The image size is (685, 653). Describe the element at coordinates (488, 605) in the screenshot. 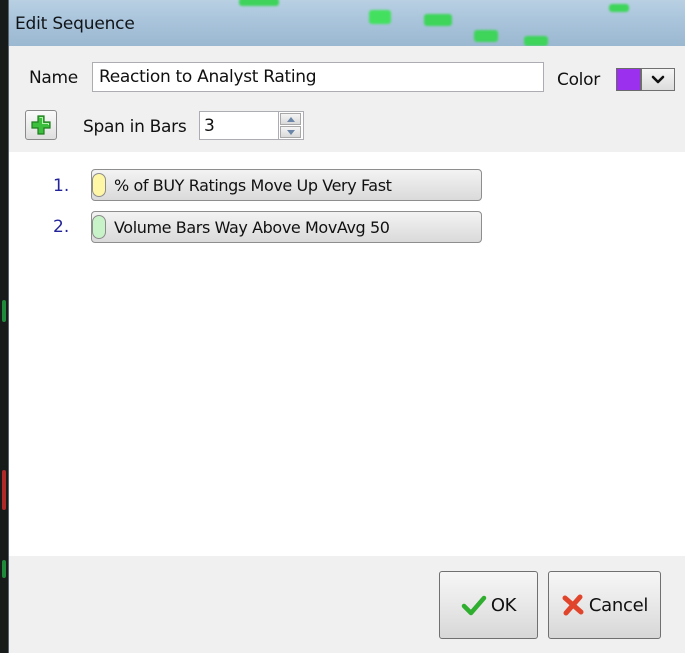

I see `ok-button: OK` at that location.